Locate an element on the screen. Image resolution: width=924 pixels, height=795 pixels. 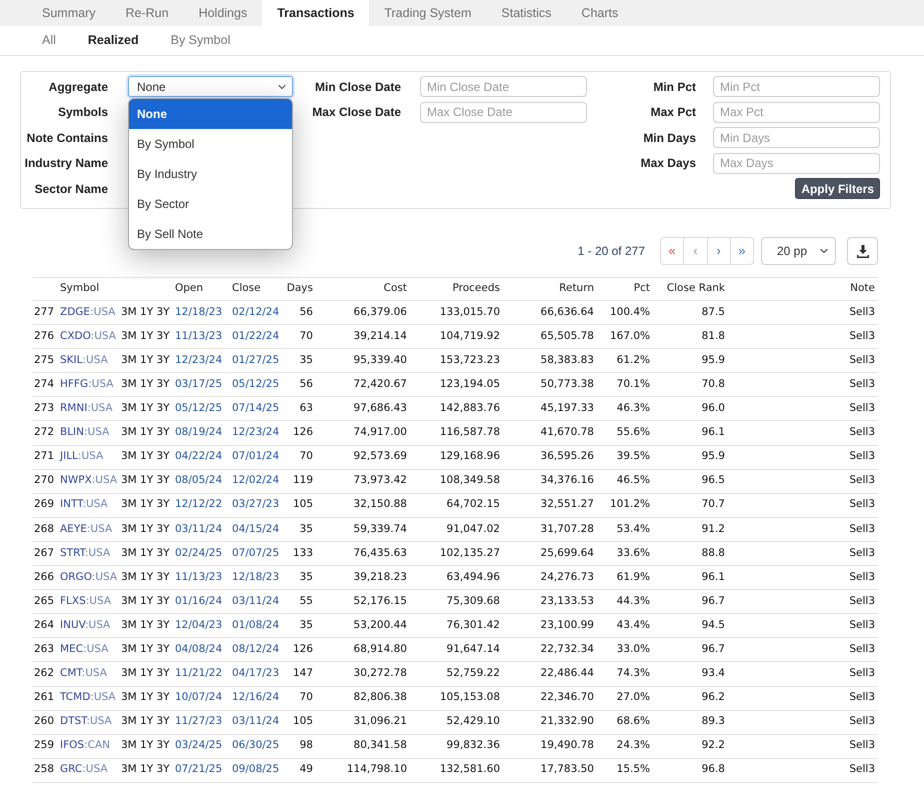
close-date-link: 07/01/24 is located at coordinates (256, 457).